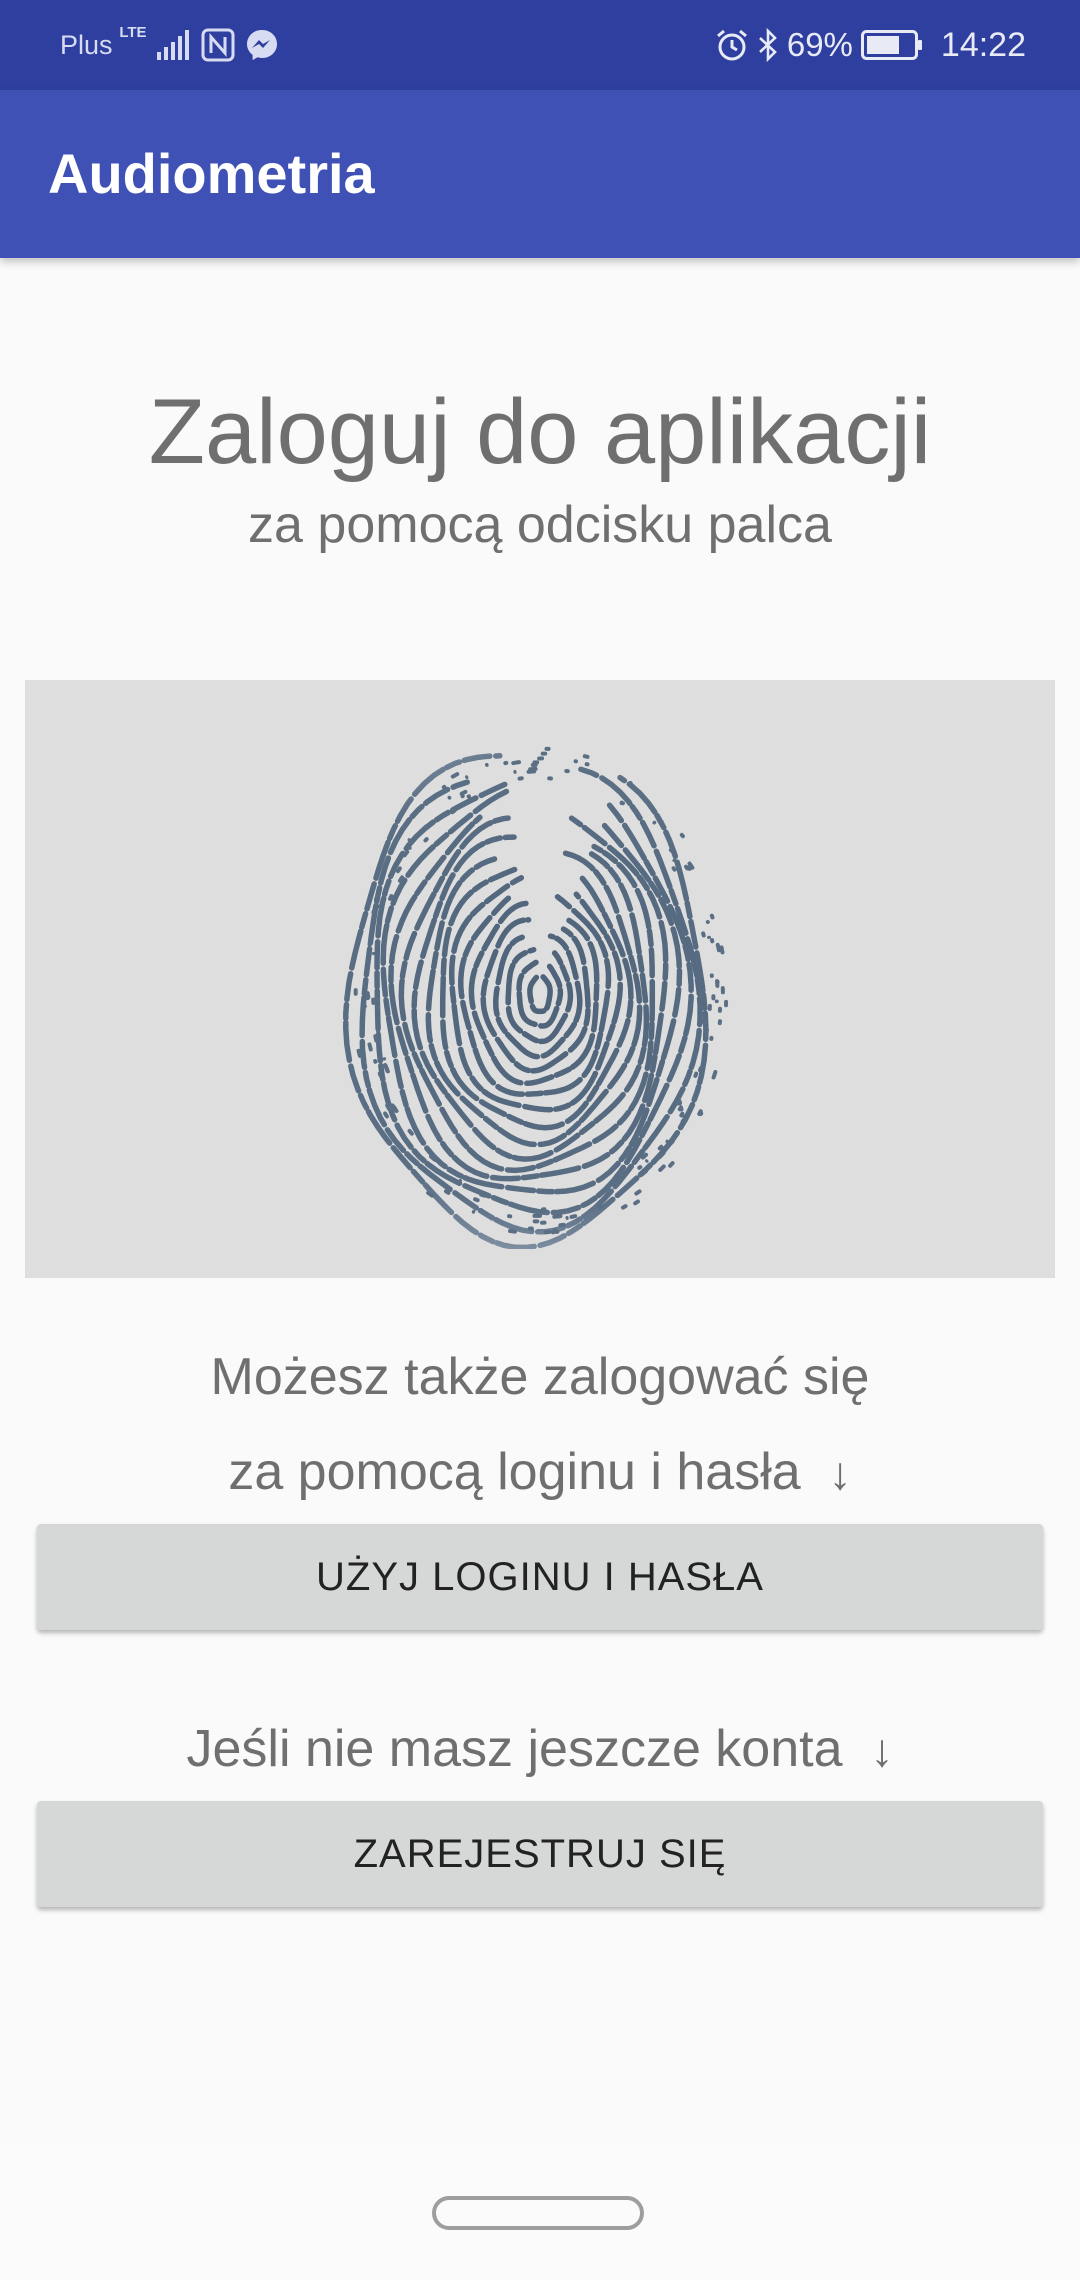 Image resolution: width=1080 pixels, height=2280 pixels. I want to click on alt-login-text2: za pomocą loginu i hasła, so click(514, 1472).